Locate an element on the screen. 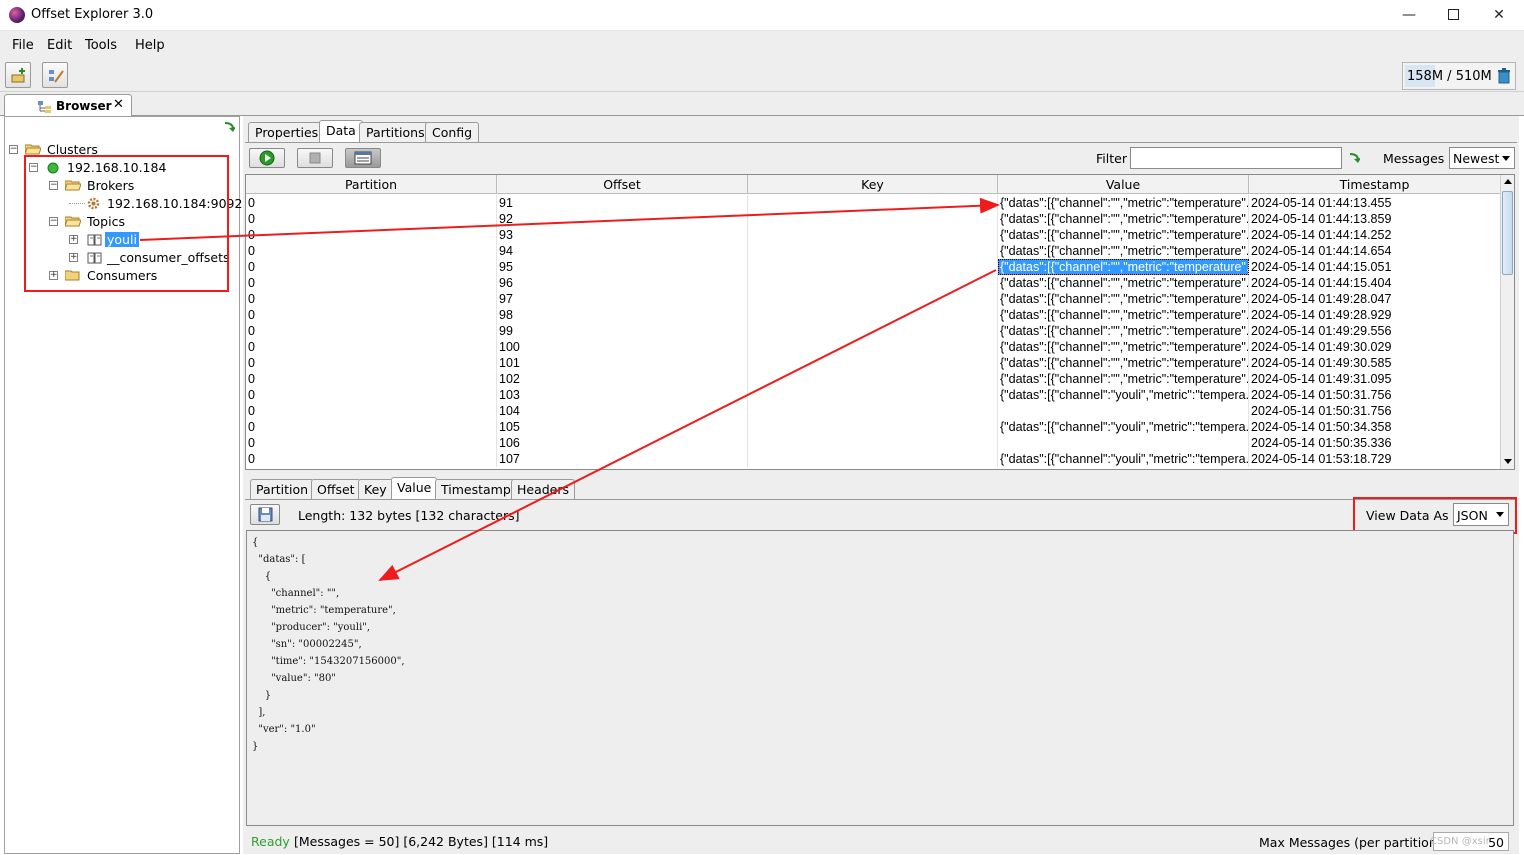 The width and height of the screenshot is (1524, 855). tab-partitions: Partitions is located at coordinates (395, 132).